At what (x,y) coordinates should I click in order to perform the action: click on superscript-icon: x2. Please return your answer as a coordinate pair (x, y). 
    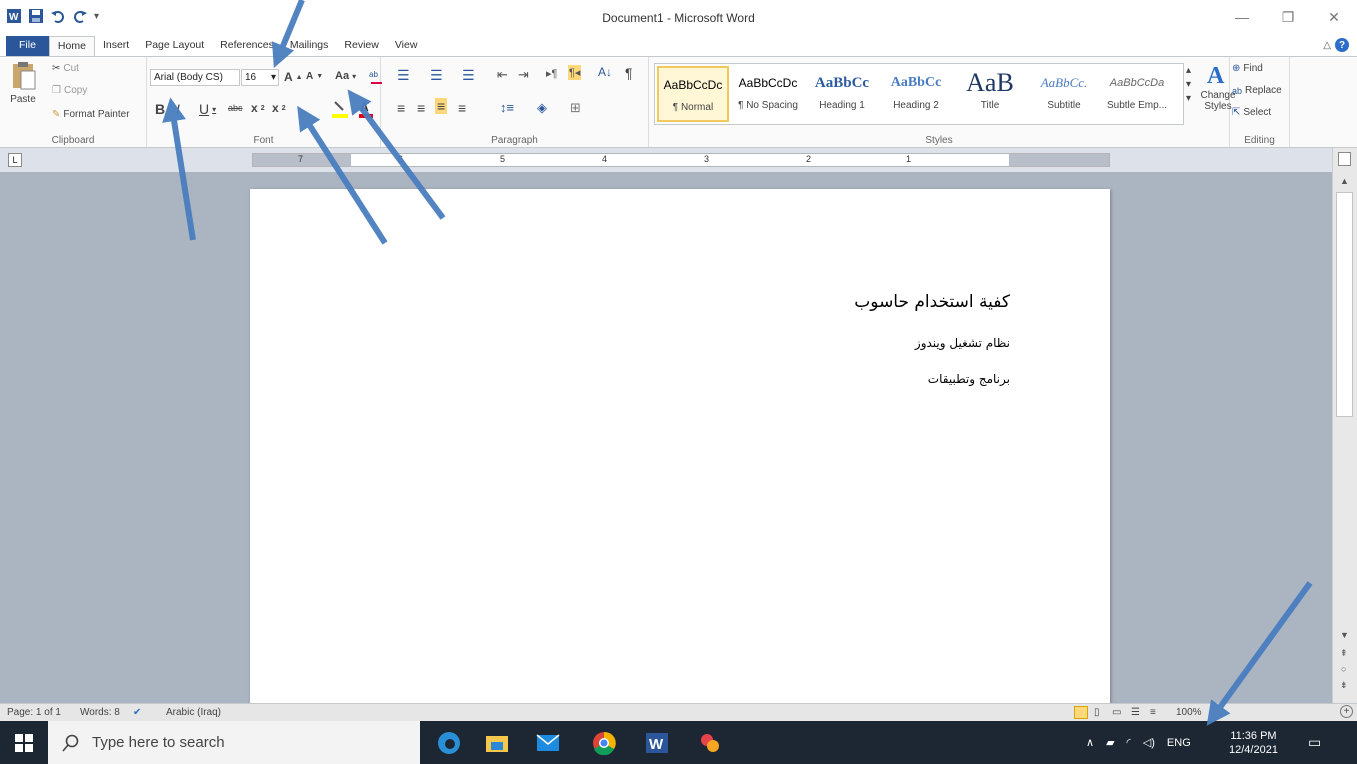
    Looking at the image, I should click on (279, 108).